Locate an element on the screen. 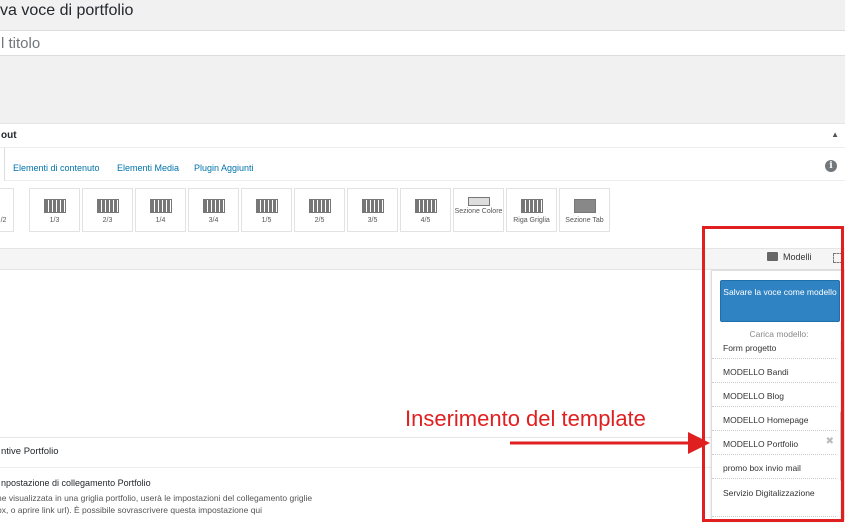 This screenshot has height=524, width=845. layout-label: 3/5 is located at coordinates (372, 220).